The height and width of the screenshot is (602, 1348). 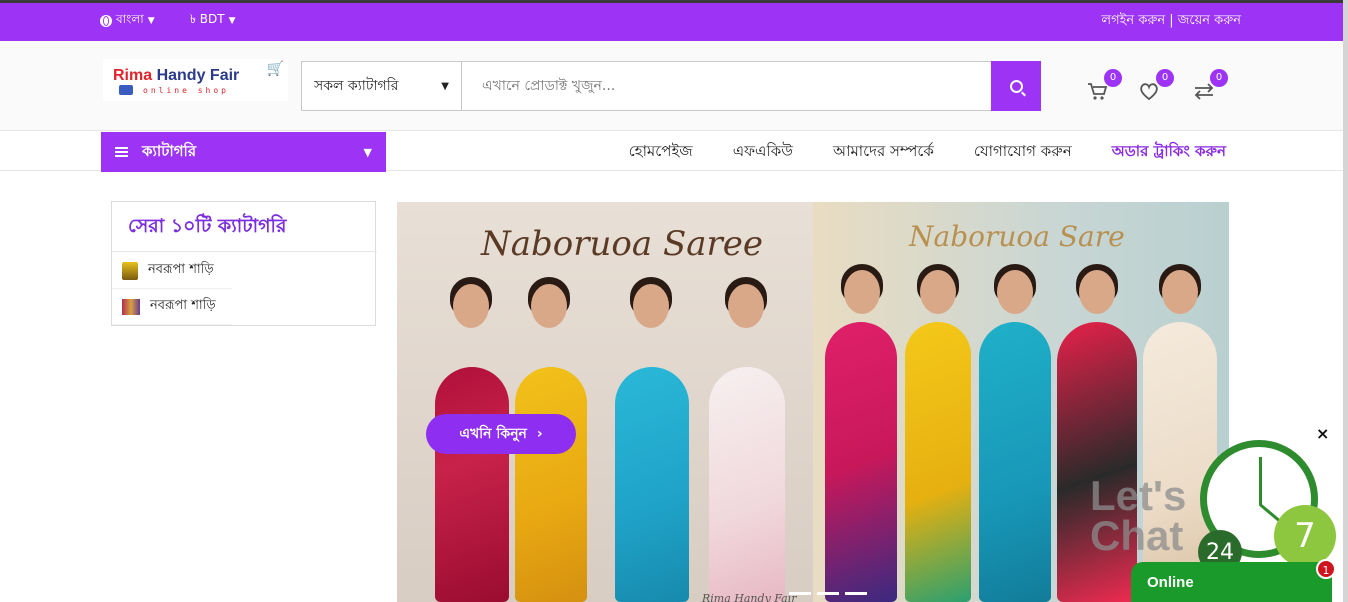 I want to click on nav-item-contact: যোগাযোগ করুন, so click(x=1023, y=152).